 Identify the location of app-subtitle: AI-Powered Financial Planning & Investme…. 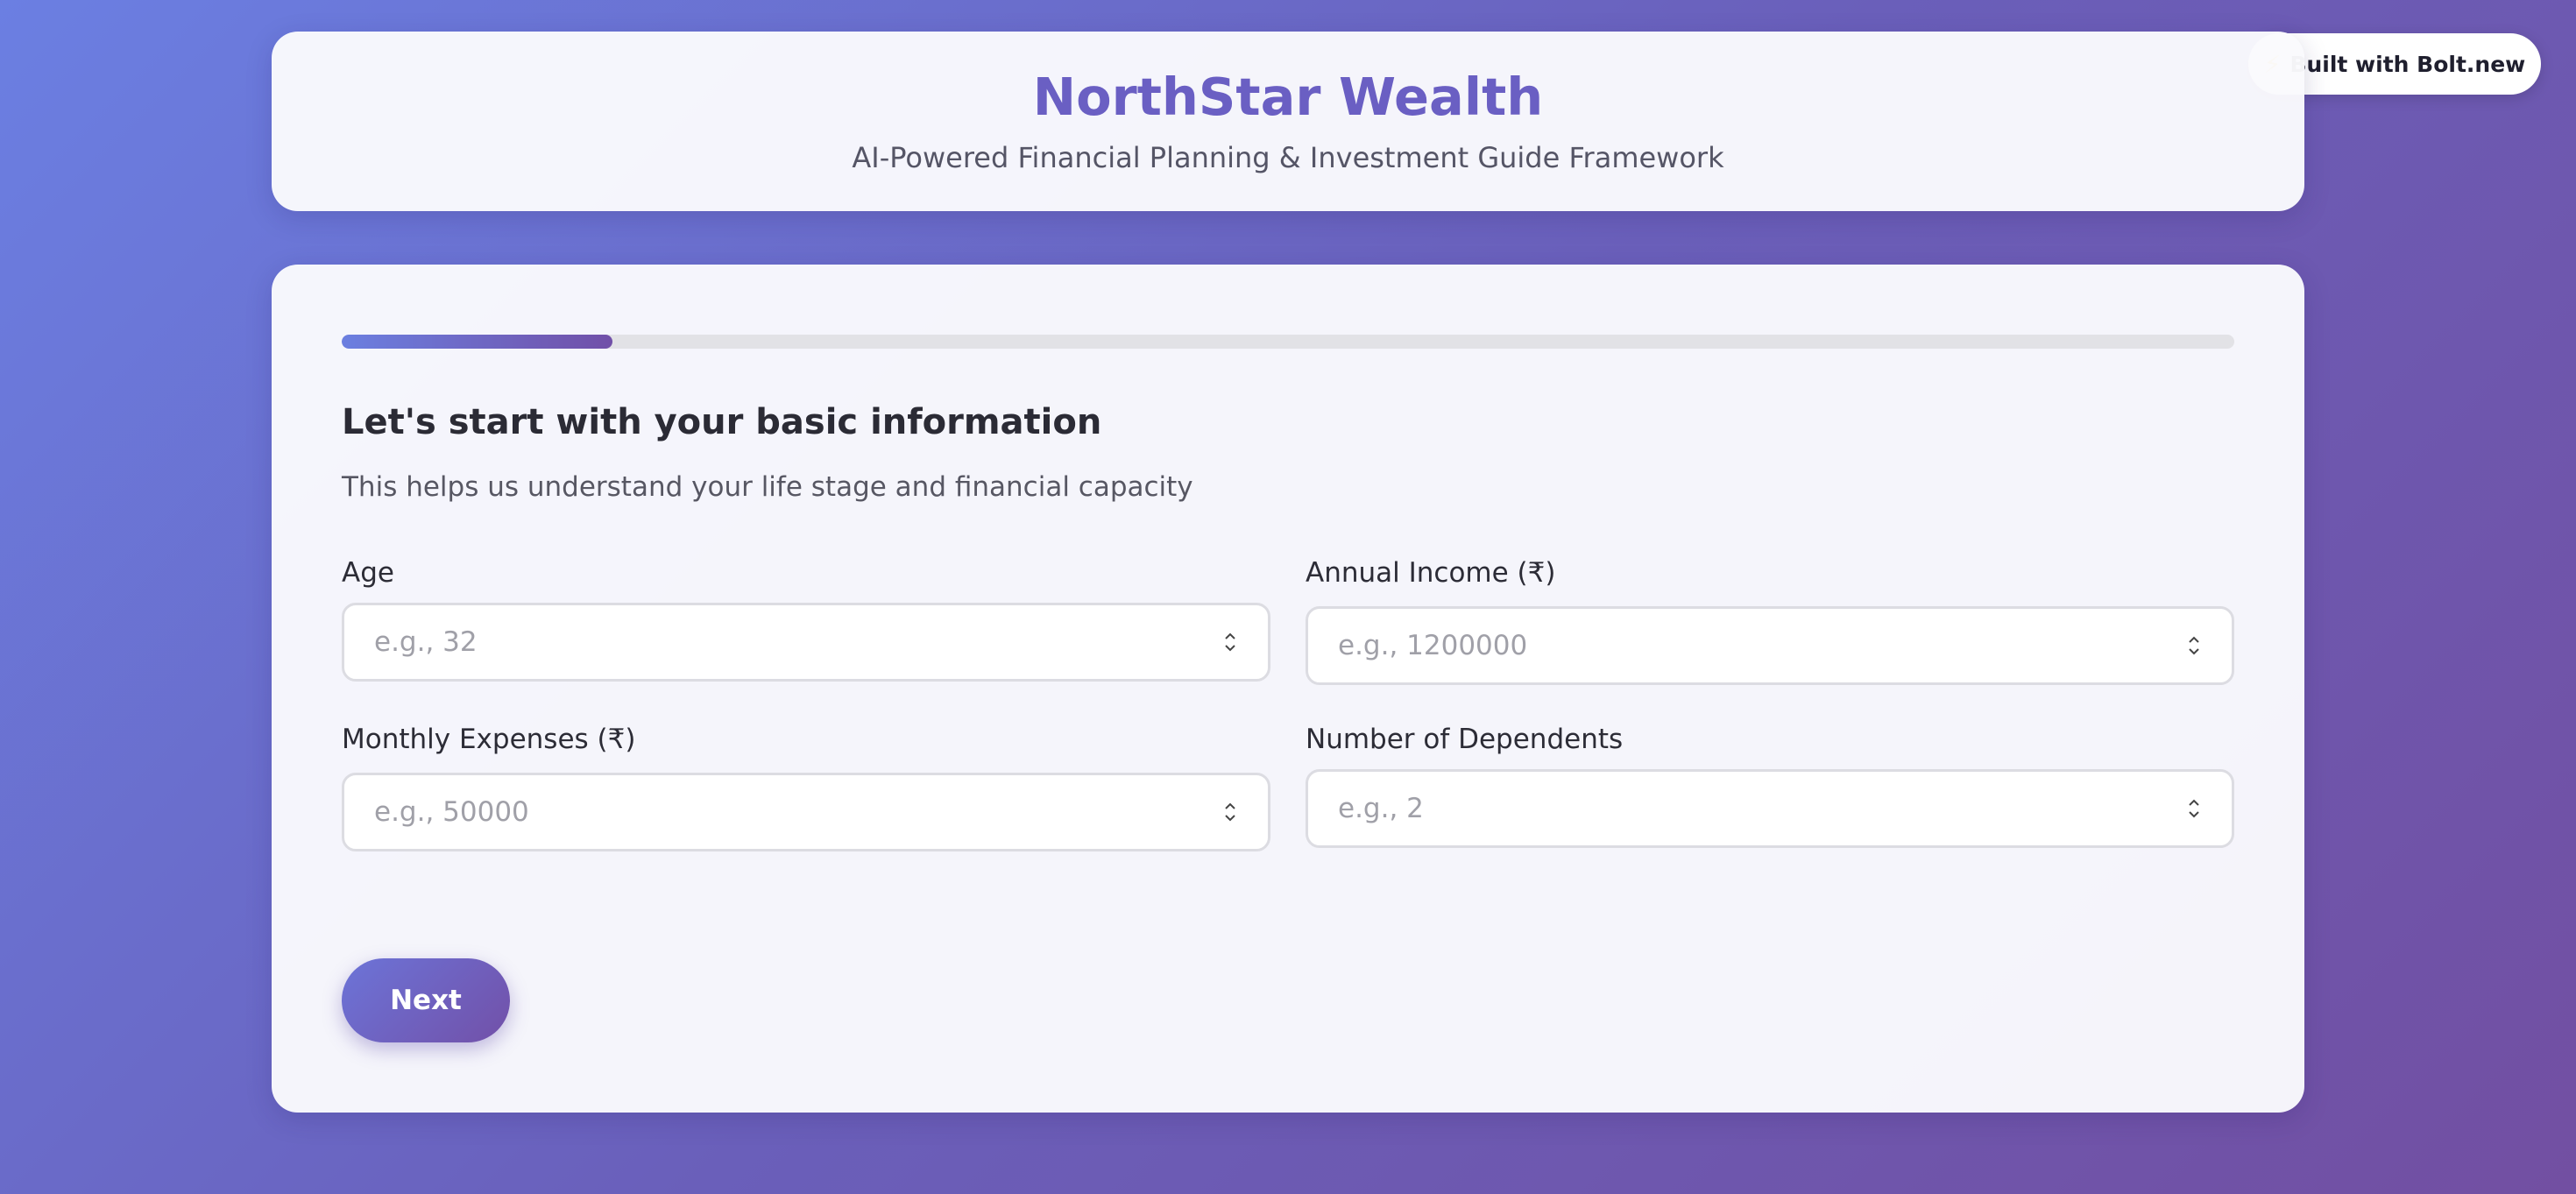
(1288, 157).